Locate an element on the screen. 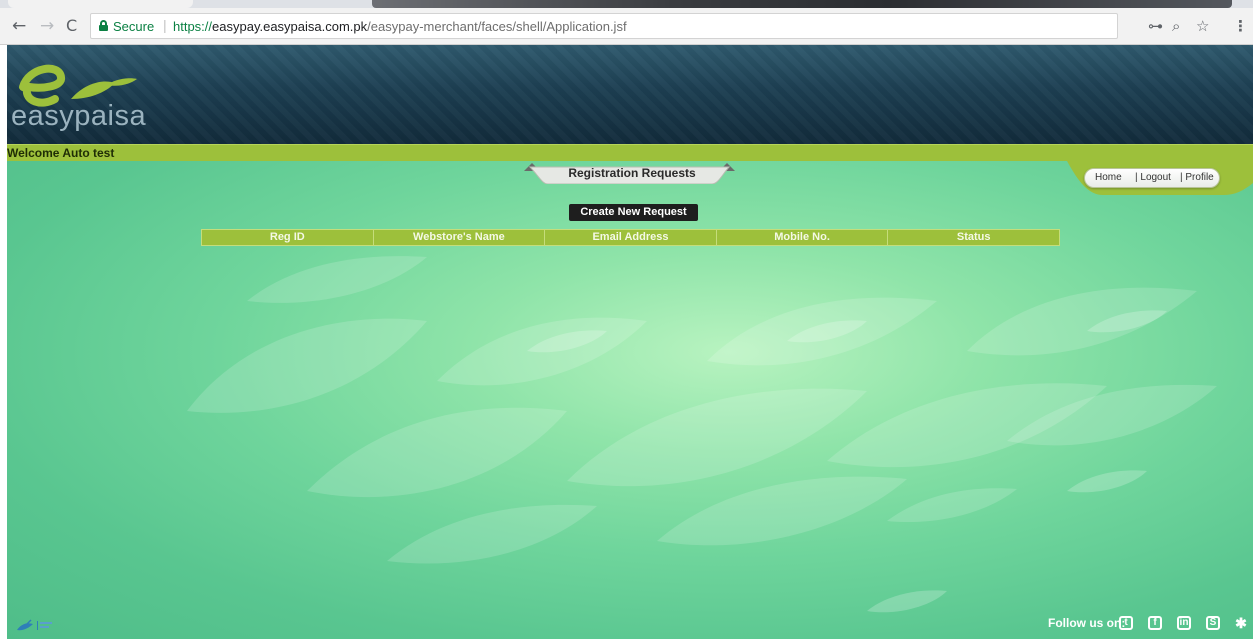 This screenshot has width=1253, height=639. star-icon: ☆ is located at coordinates (1202, 26).